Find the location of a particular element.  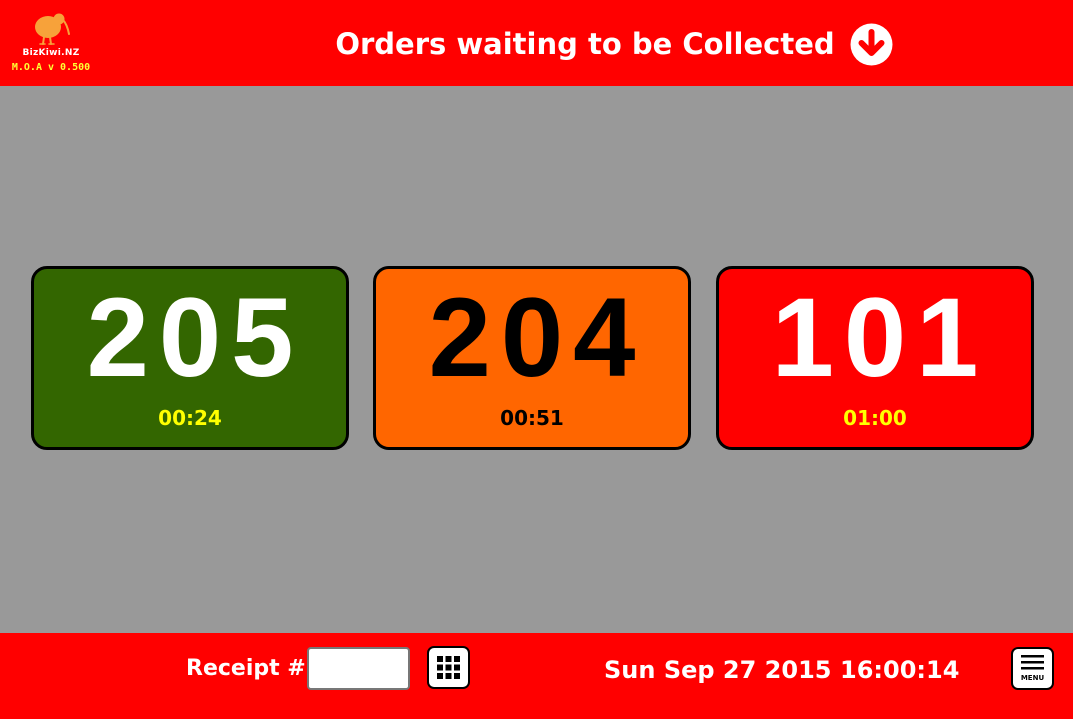

order-number: 204 is located at coordinates (537, 337).